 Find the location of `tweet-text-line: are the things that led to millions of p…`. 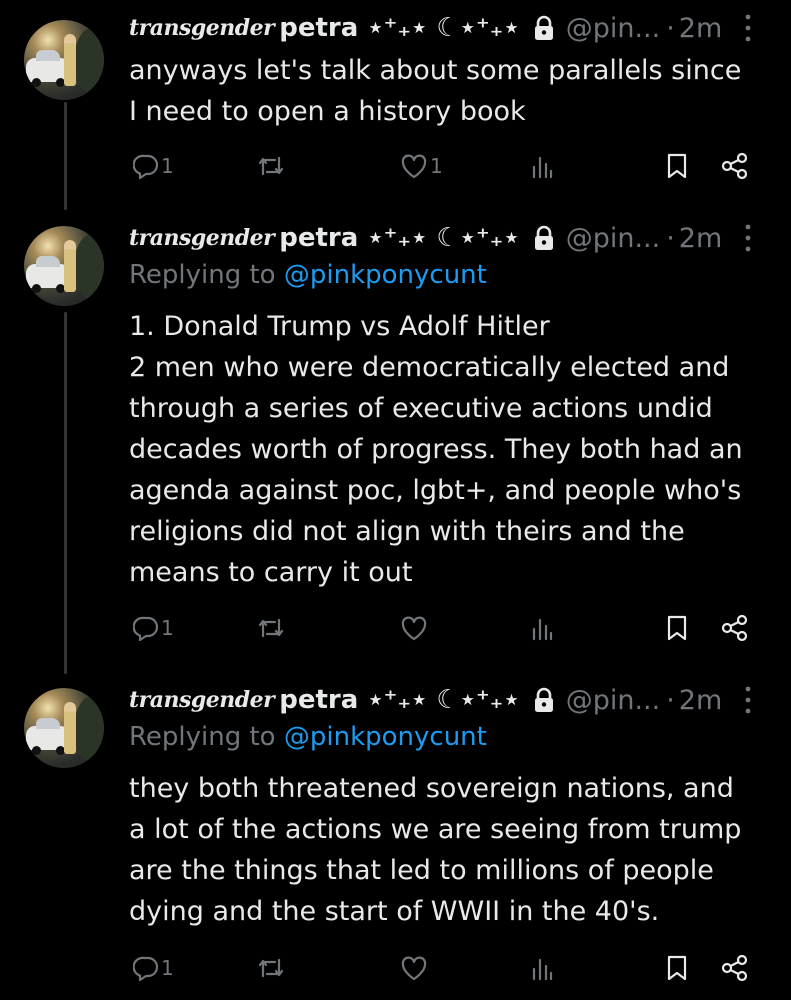

tweet-text-line: are the things that led to millions of p… is located at coordinates (421, 870).